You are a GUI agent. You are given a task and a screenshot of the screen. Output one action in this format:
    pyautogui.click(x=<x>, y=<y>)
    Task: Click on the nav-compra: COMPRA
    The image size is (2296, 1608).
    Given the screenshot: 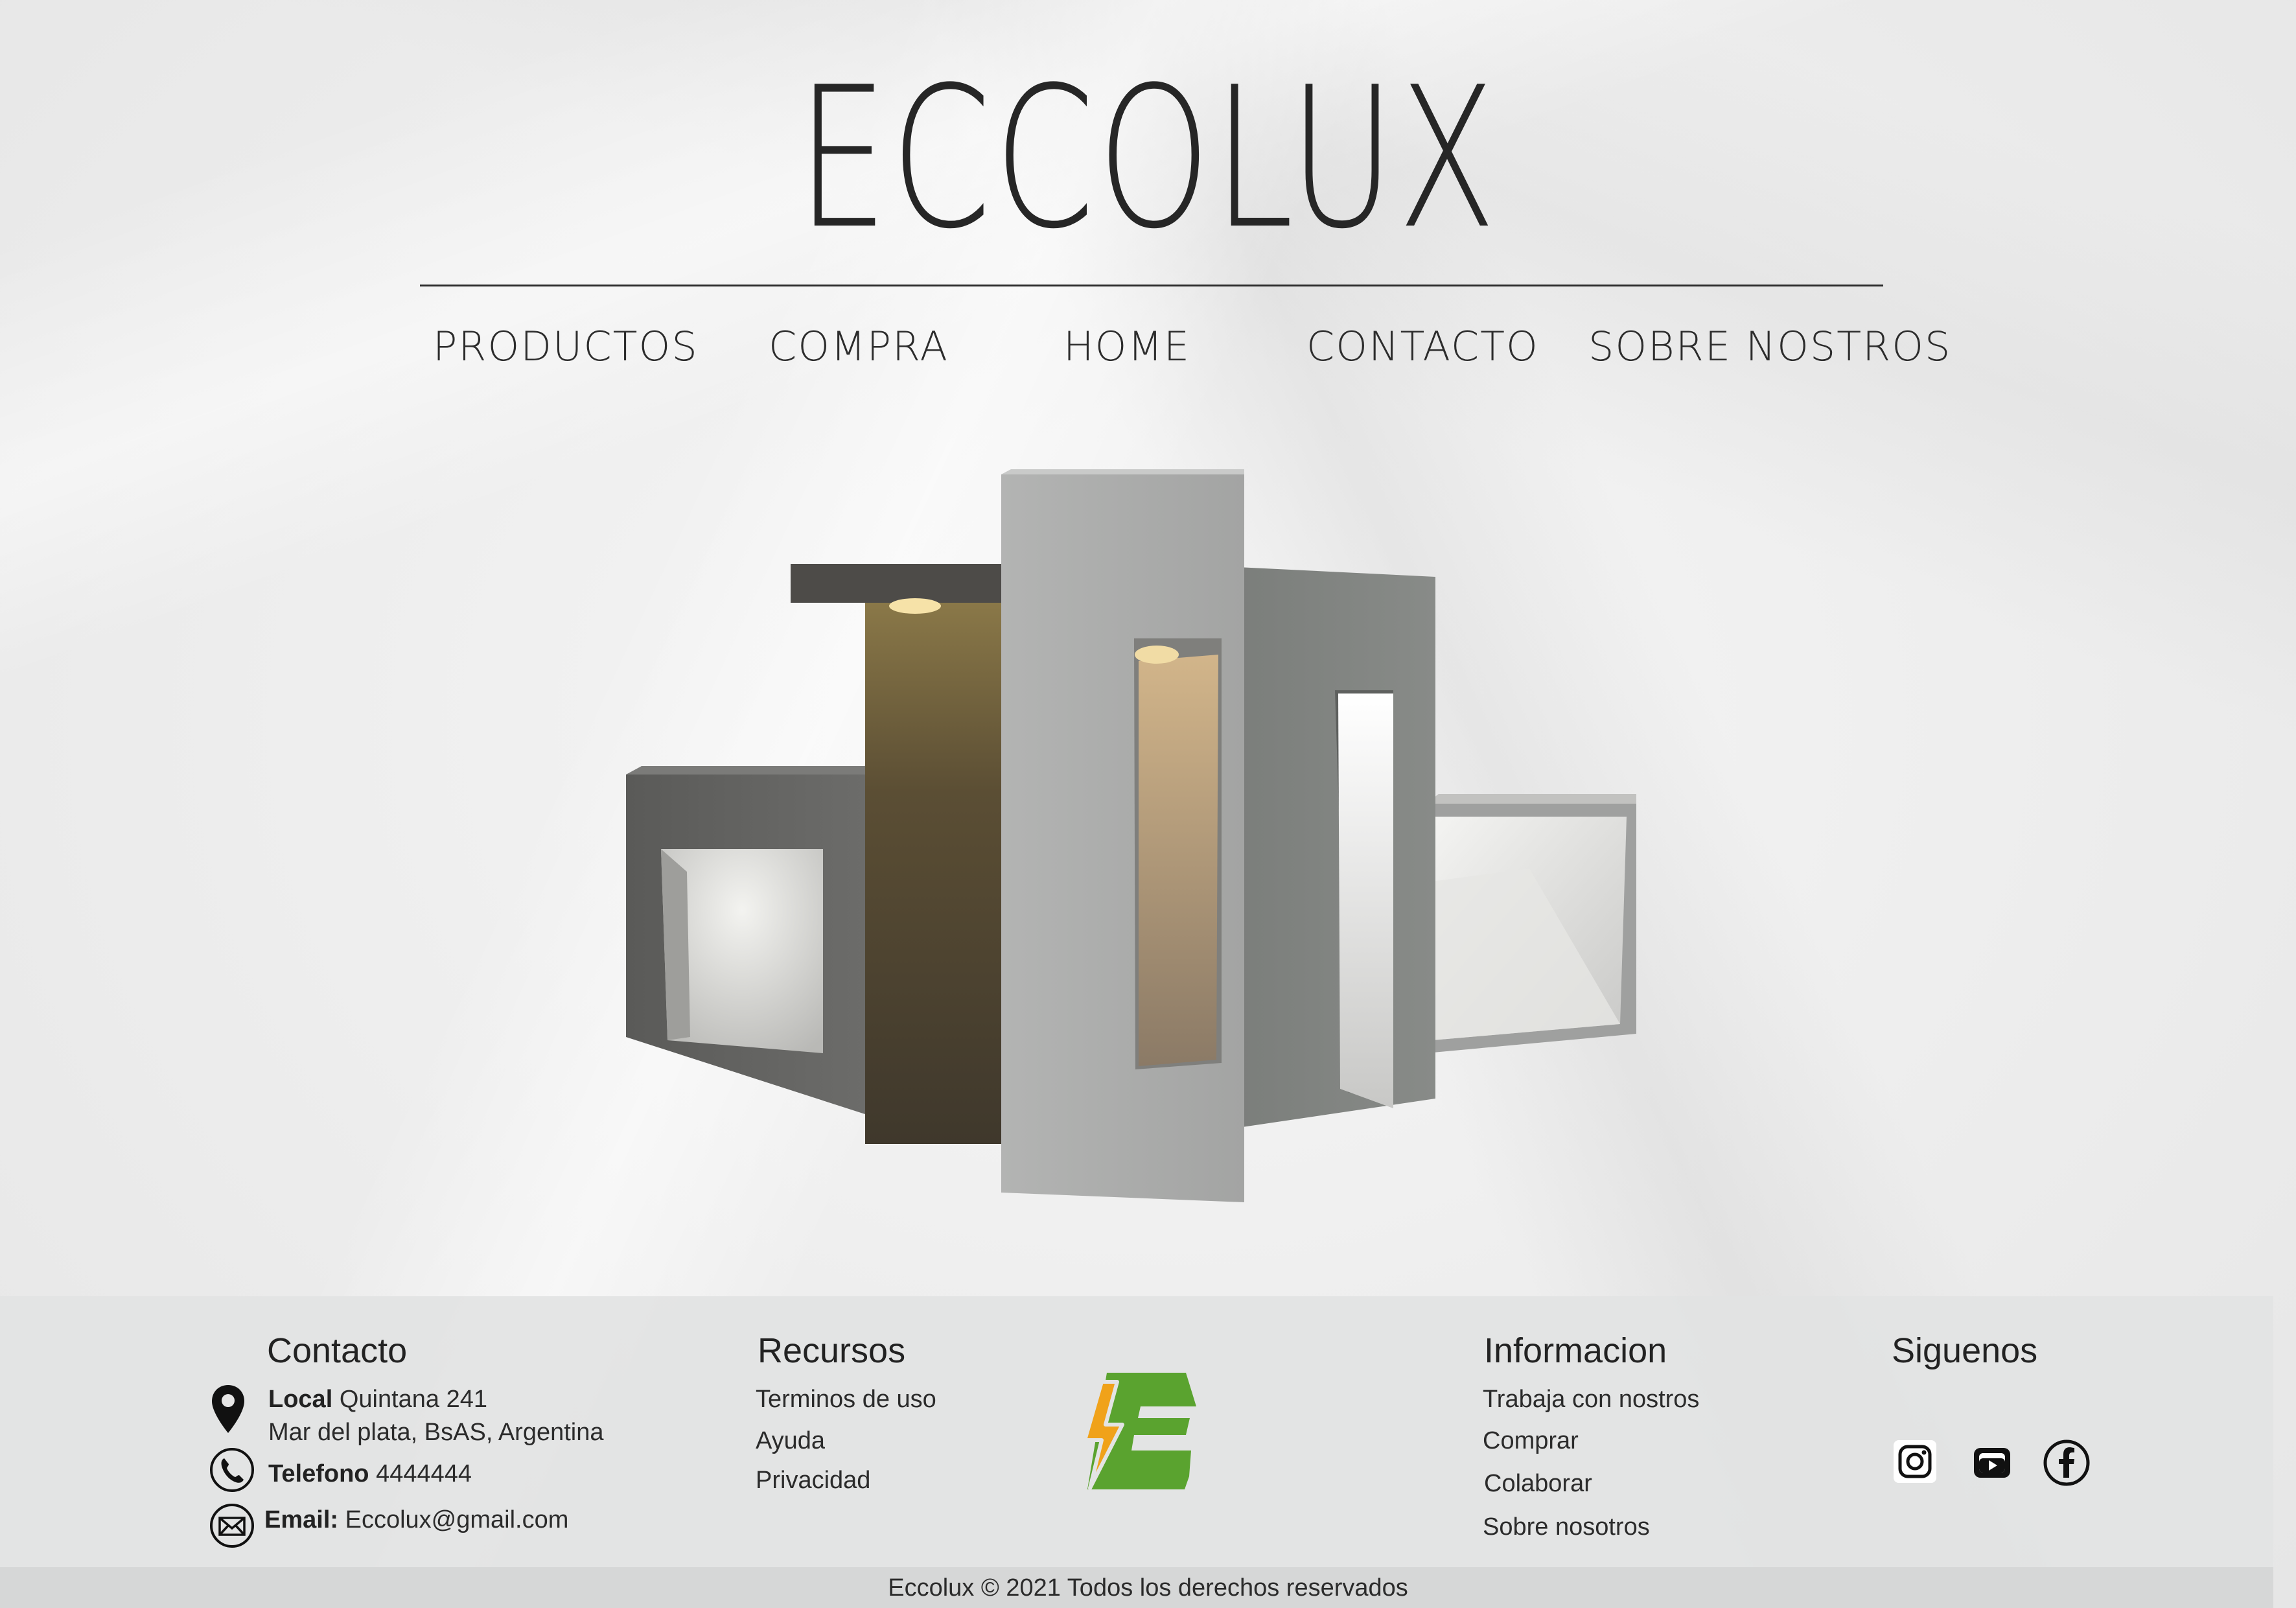 What is the action you would take?
    pyautogui.click(x=859, y=347)
    